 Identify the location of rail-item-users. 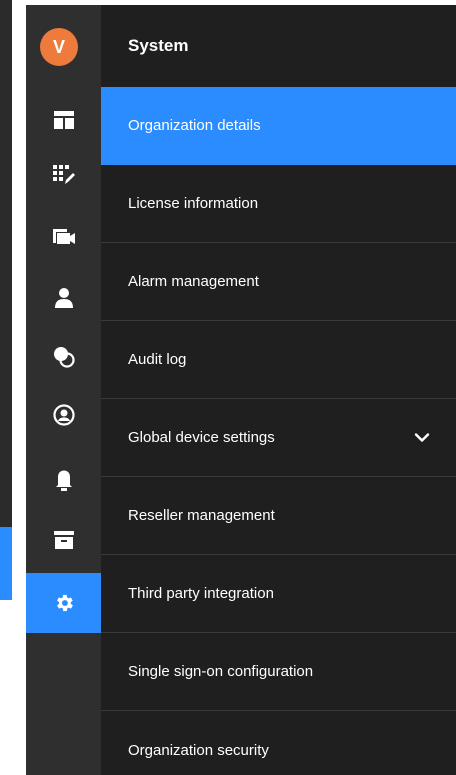
(63, 298).